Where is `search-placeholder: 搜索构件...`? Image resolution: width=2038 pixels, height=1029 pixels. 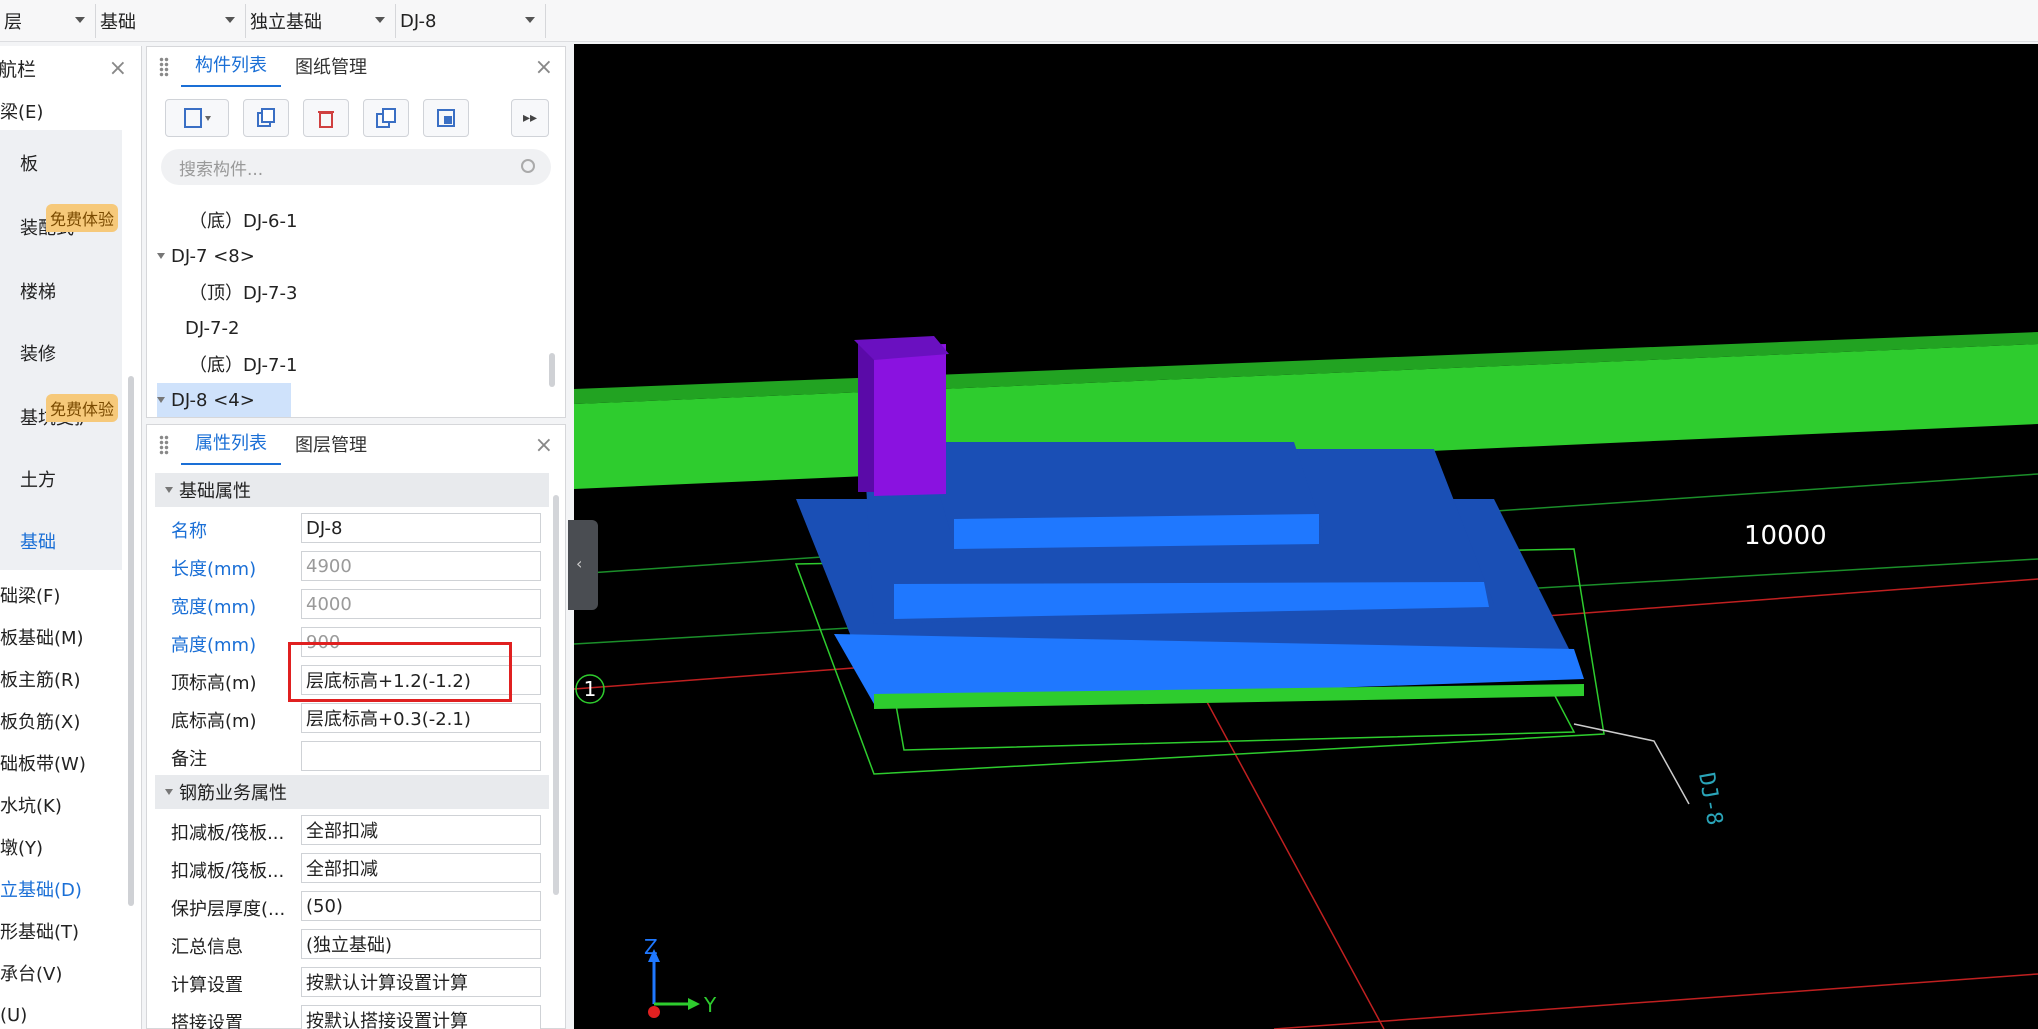 search-placeholder: 搜索构件... is located at coordinates (221, 169).